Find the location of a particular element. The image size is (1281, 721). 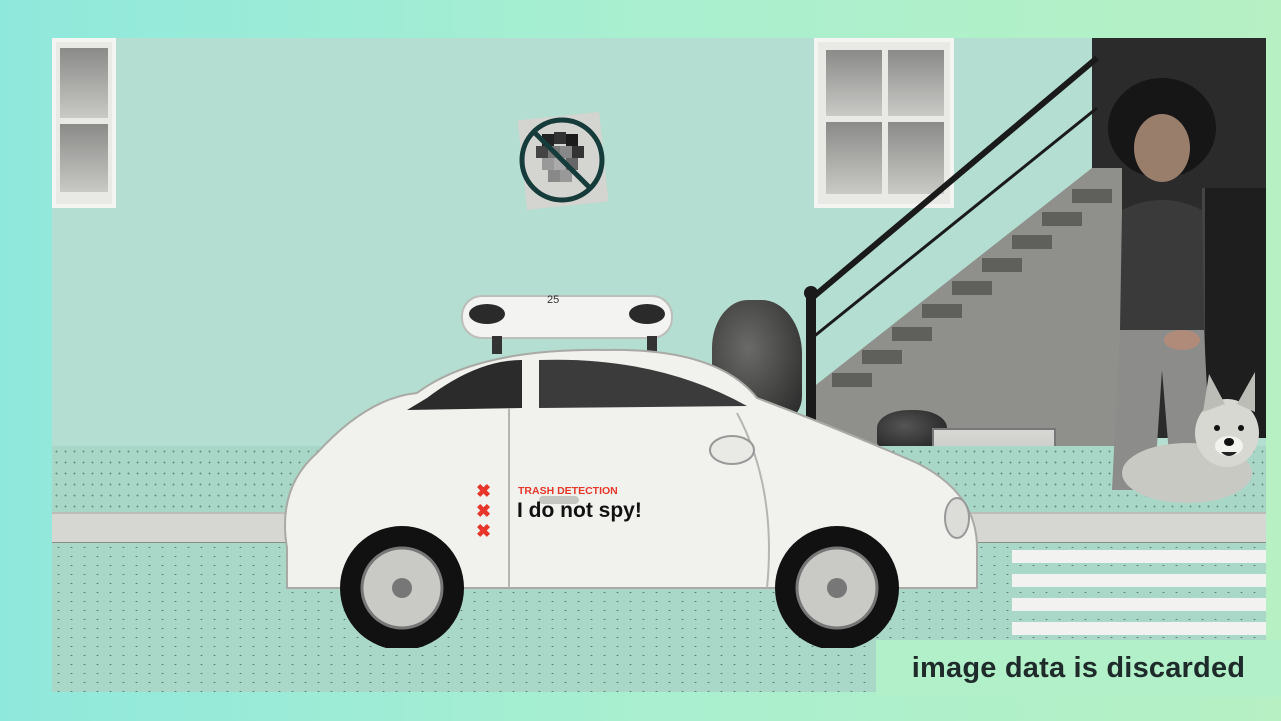

caption-banner: image data is discarded is located at coordinates (1078, 668).